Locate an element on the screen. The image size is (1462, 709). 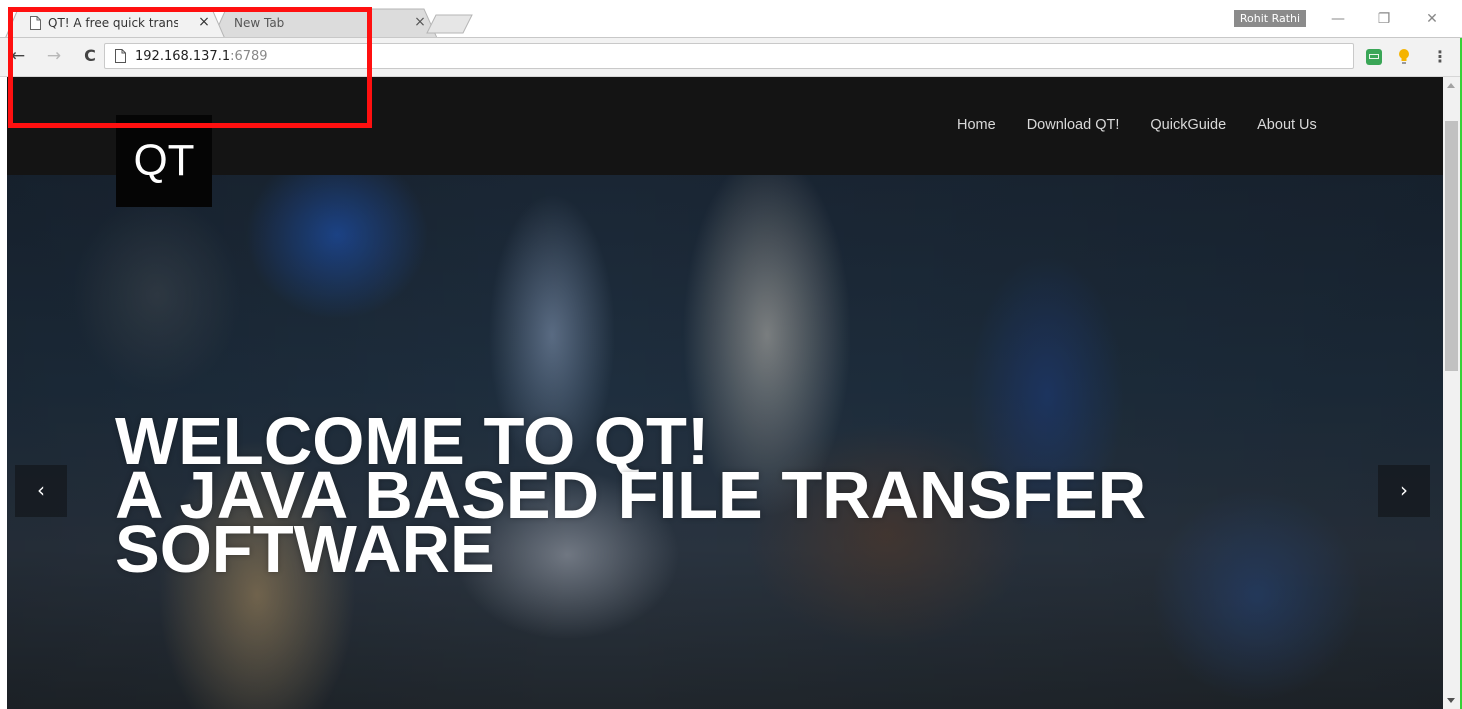
nav-about-us: About Us is located at coordinates (1287, 125).